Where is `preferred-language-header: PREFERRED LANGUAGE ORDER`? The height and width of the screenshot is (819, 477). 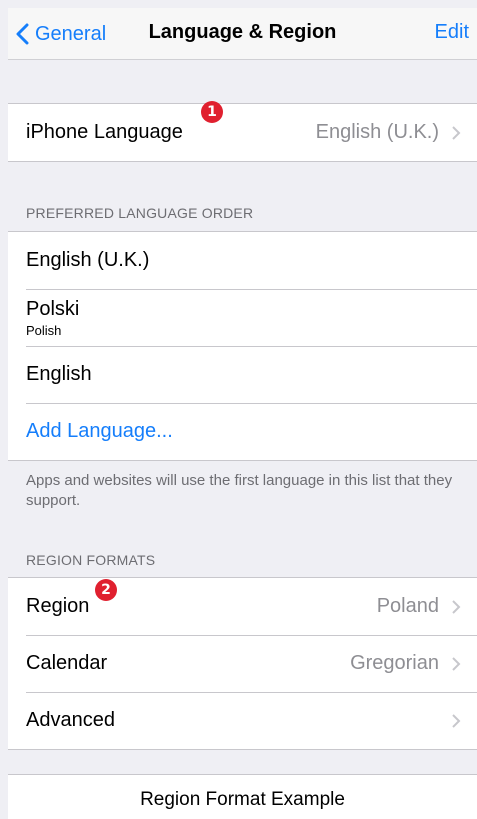
preferred-language-header: PREFERRED LANGUAGE ORDER is located at coordinates (140, 213).